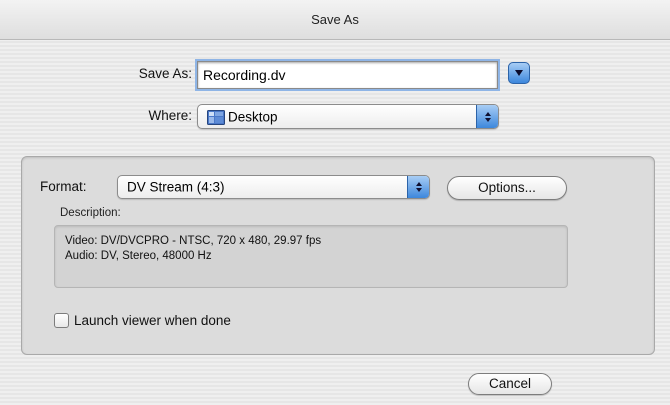 This screenshot has height=405, width=670. What do you see at coordinates (347, 75) in the screenshot?
I see `save-as-filename-input` at bounding box center [347, 75].